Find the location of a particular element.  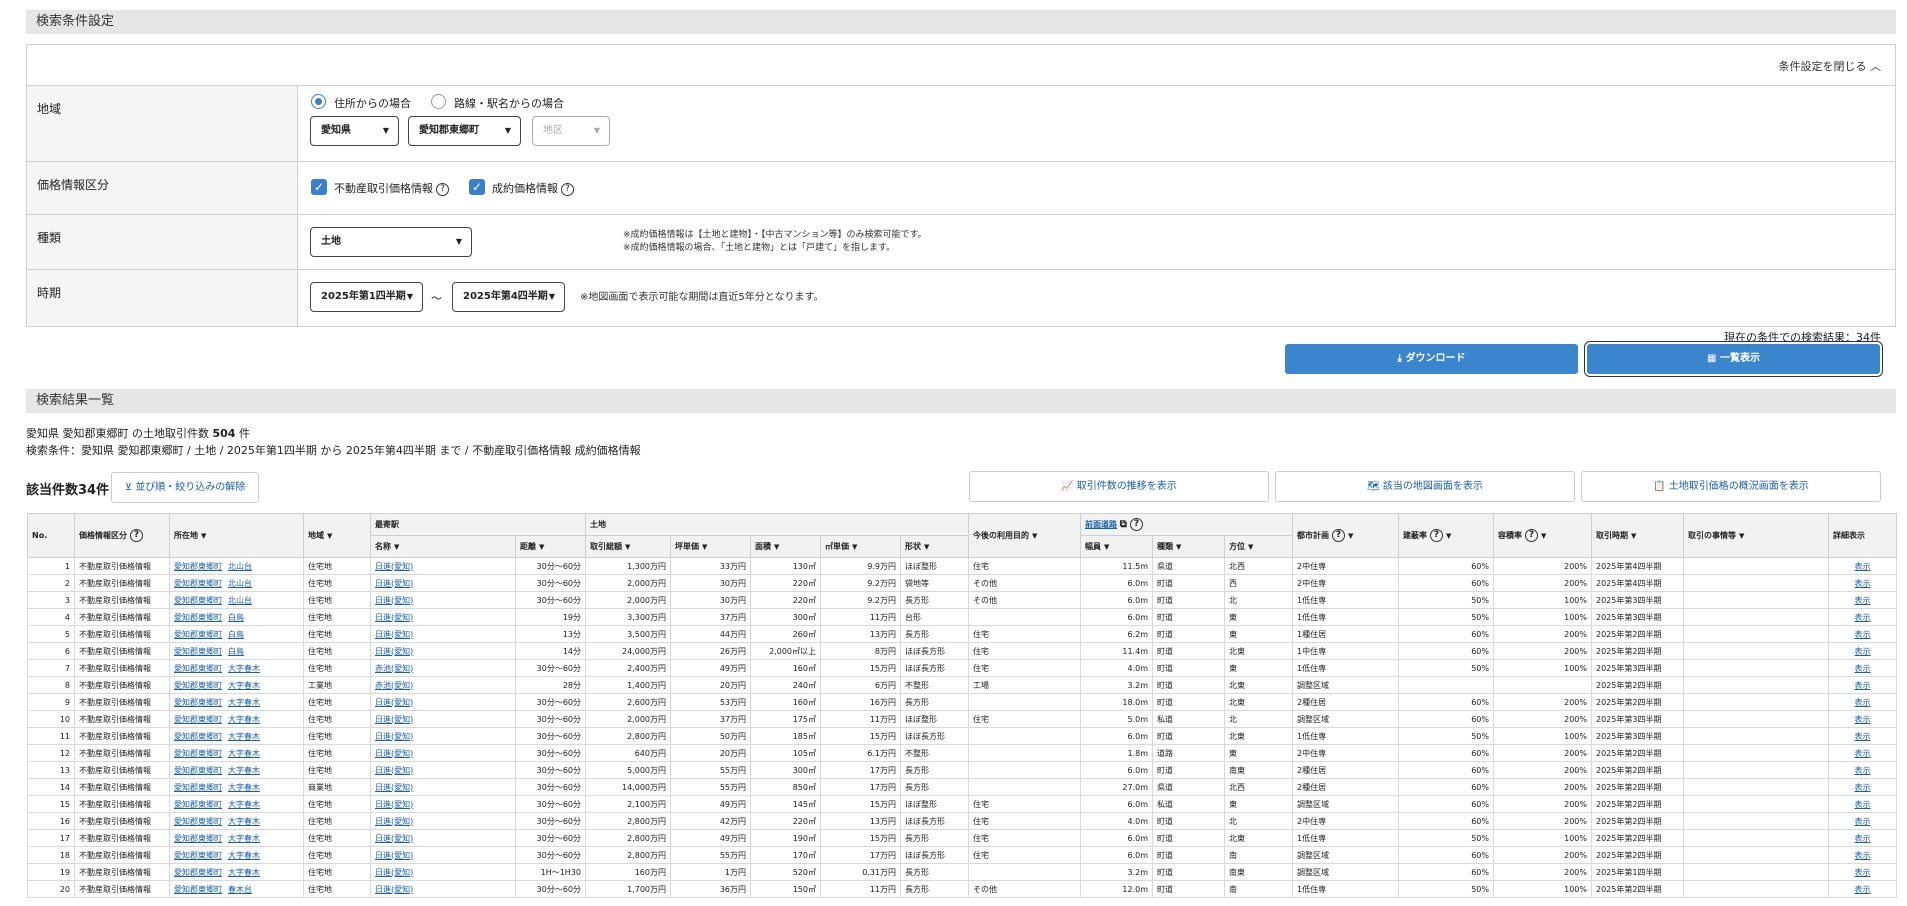

download-button: ⤓ ダウンロード is located at coordinates (1431, 359).